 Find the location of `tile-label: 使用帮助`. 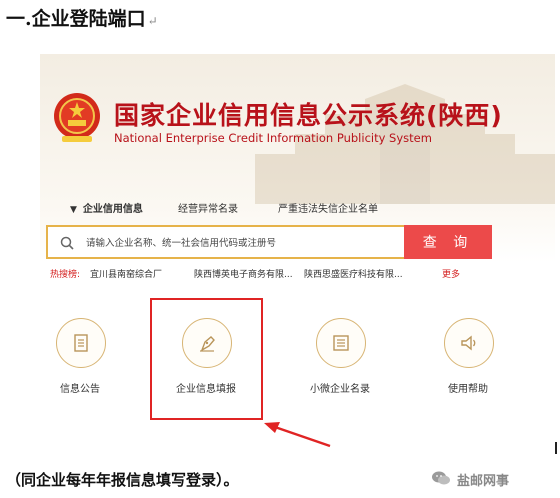

tile-label: 使用帮助 is located at coordinates (468, 389).